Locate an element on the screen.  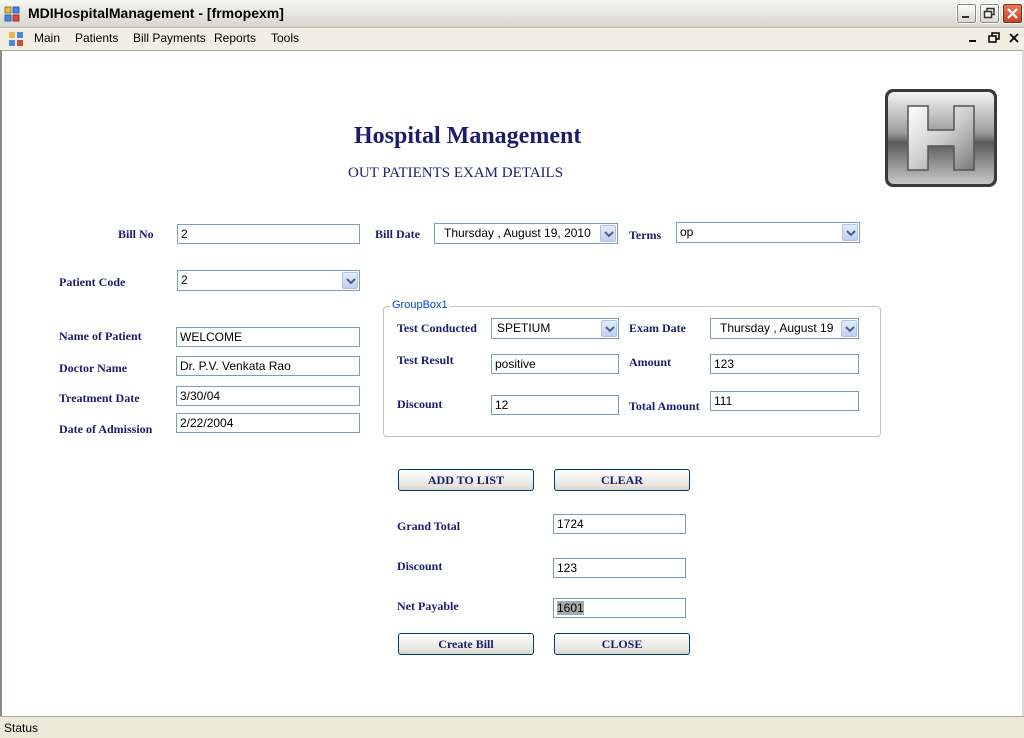
test-conducted-label: Test Conducted is located at coordinates (437, 328).